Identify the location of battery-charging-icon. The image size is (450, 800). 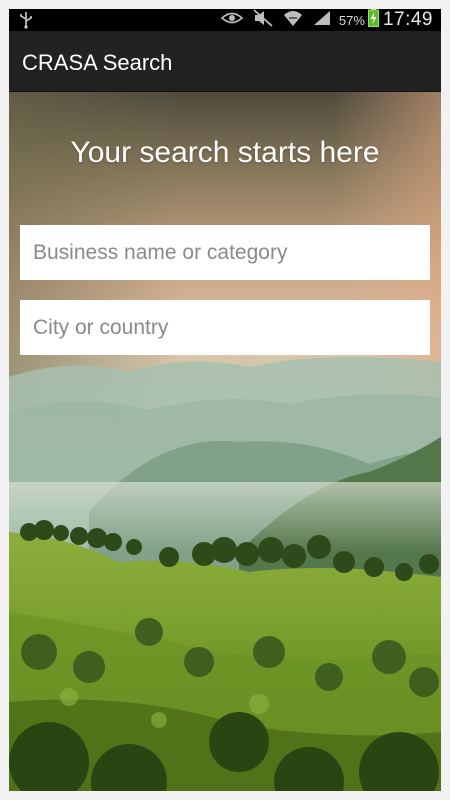
(373, 20).